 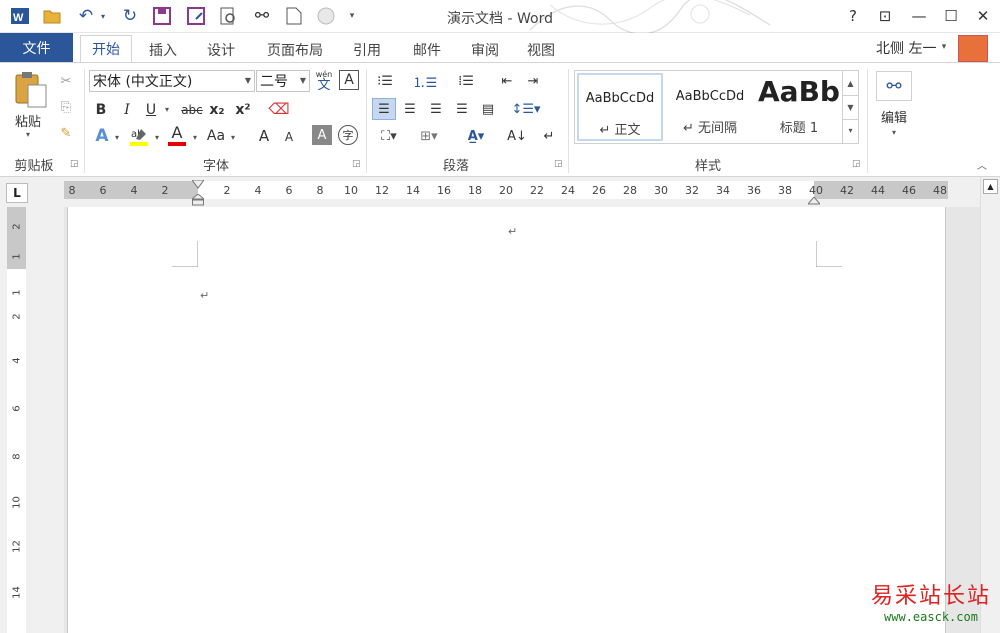 What do you see at coordinates (385, 81) in the screenshot?
I see `bullets-icon: ⁝☰` at bounding box center [385, 81].